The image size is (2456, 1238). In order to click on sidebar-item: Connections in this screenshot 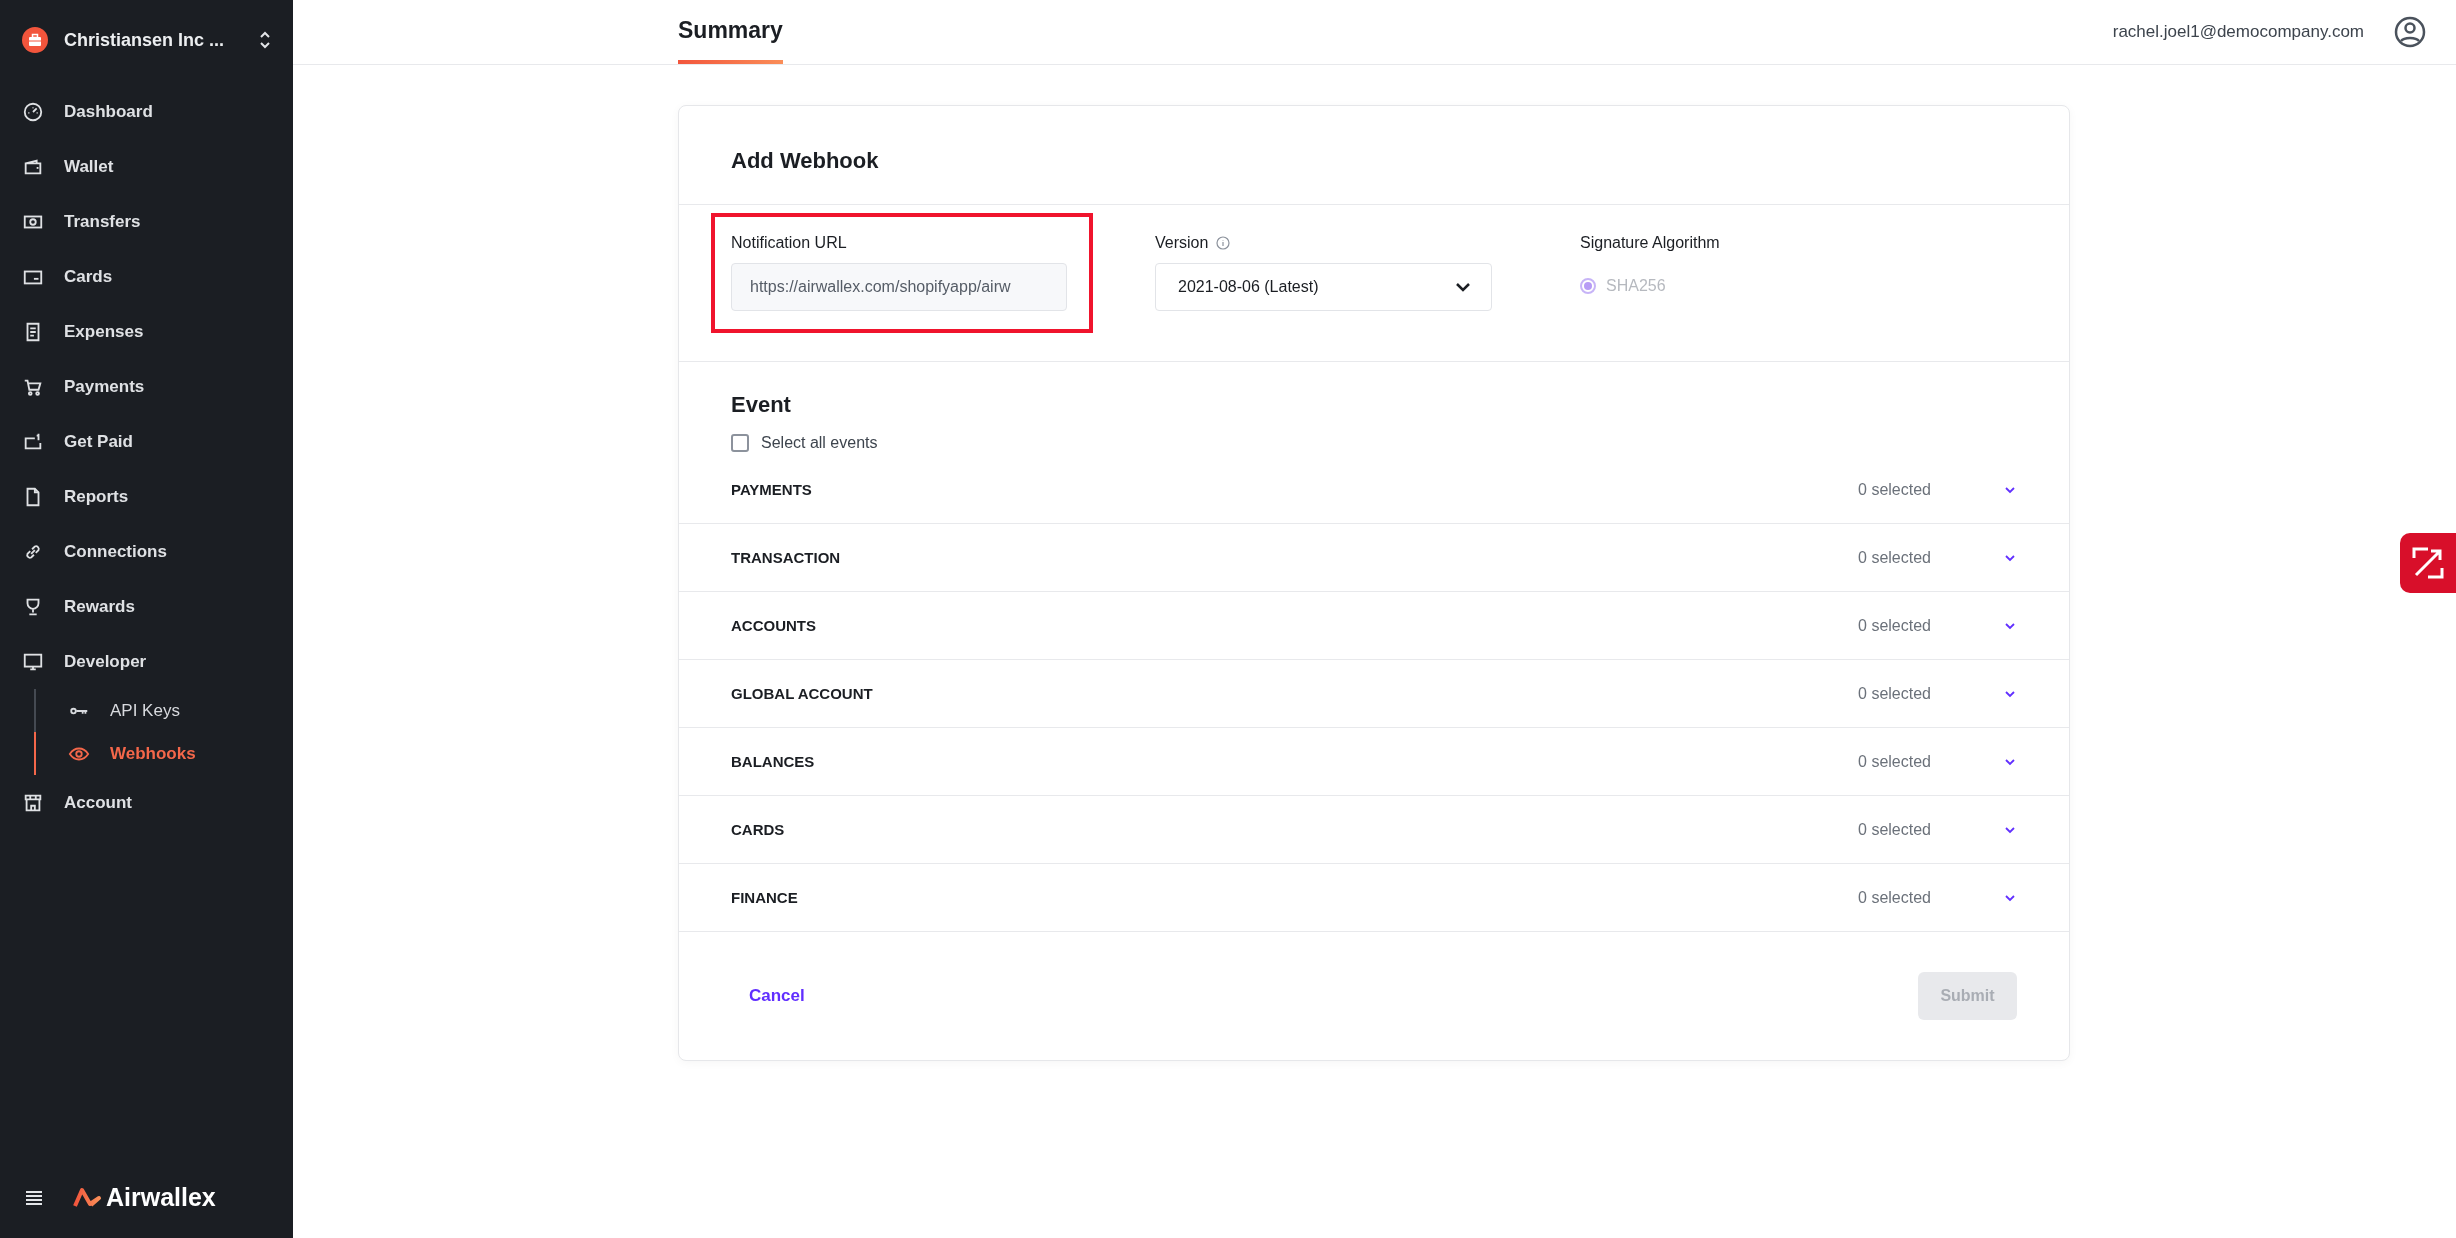, I will do `click(146, 551)`.